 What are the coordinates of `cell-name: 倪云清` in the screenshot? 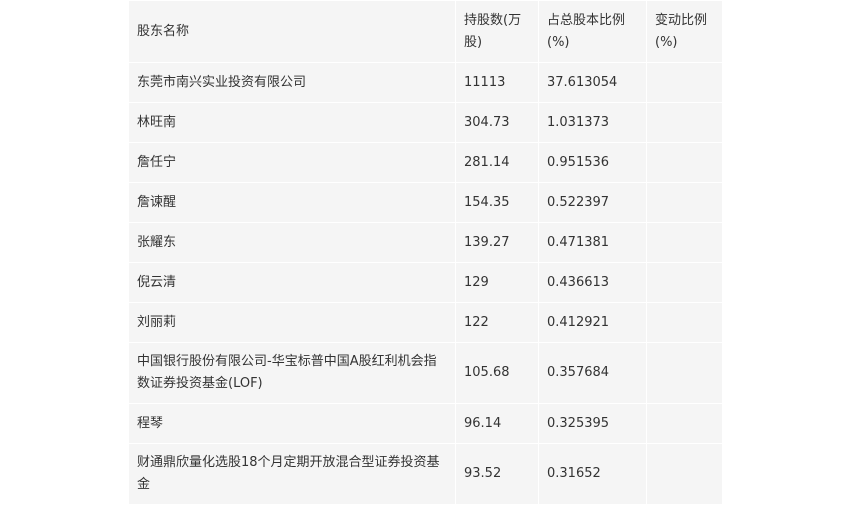 It's located at (292, 282).